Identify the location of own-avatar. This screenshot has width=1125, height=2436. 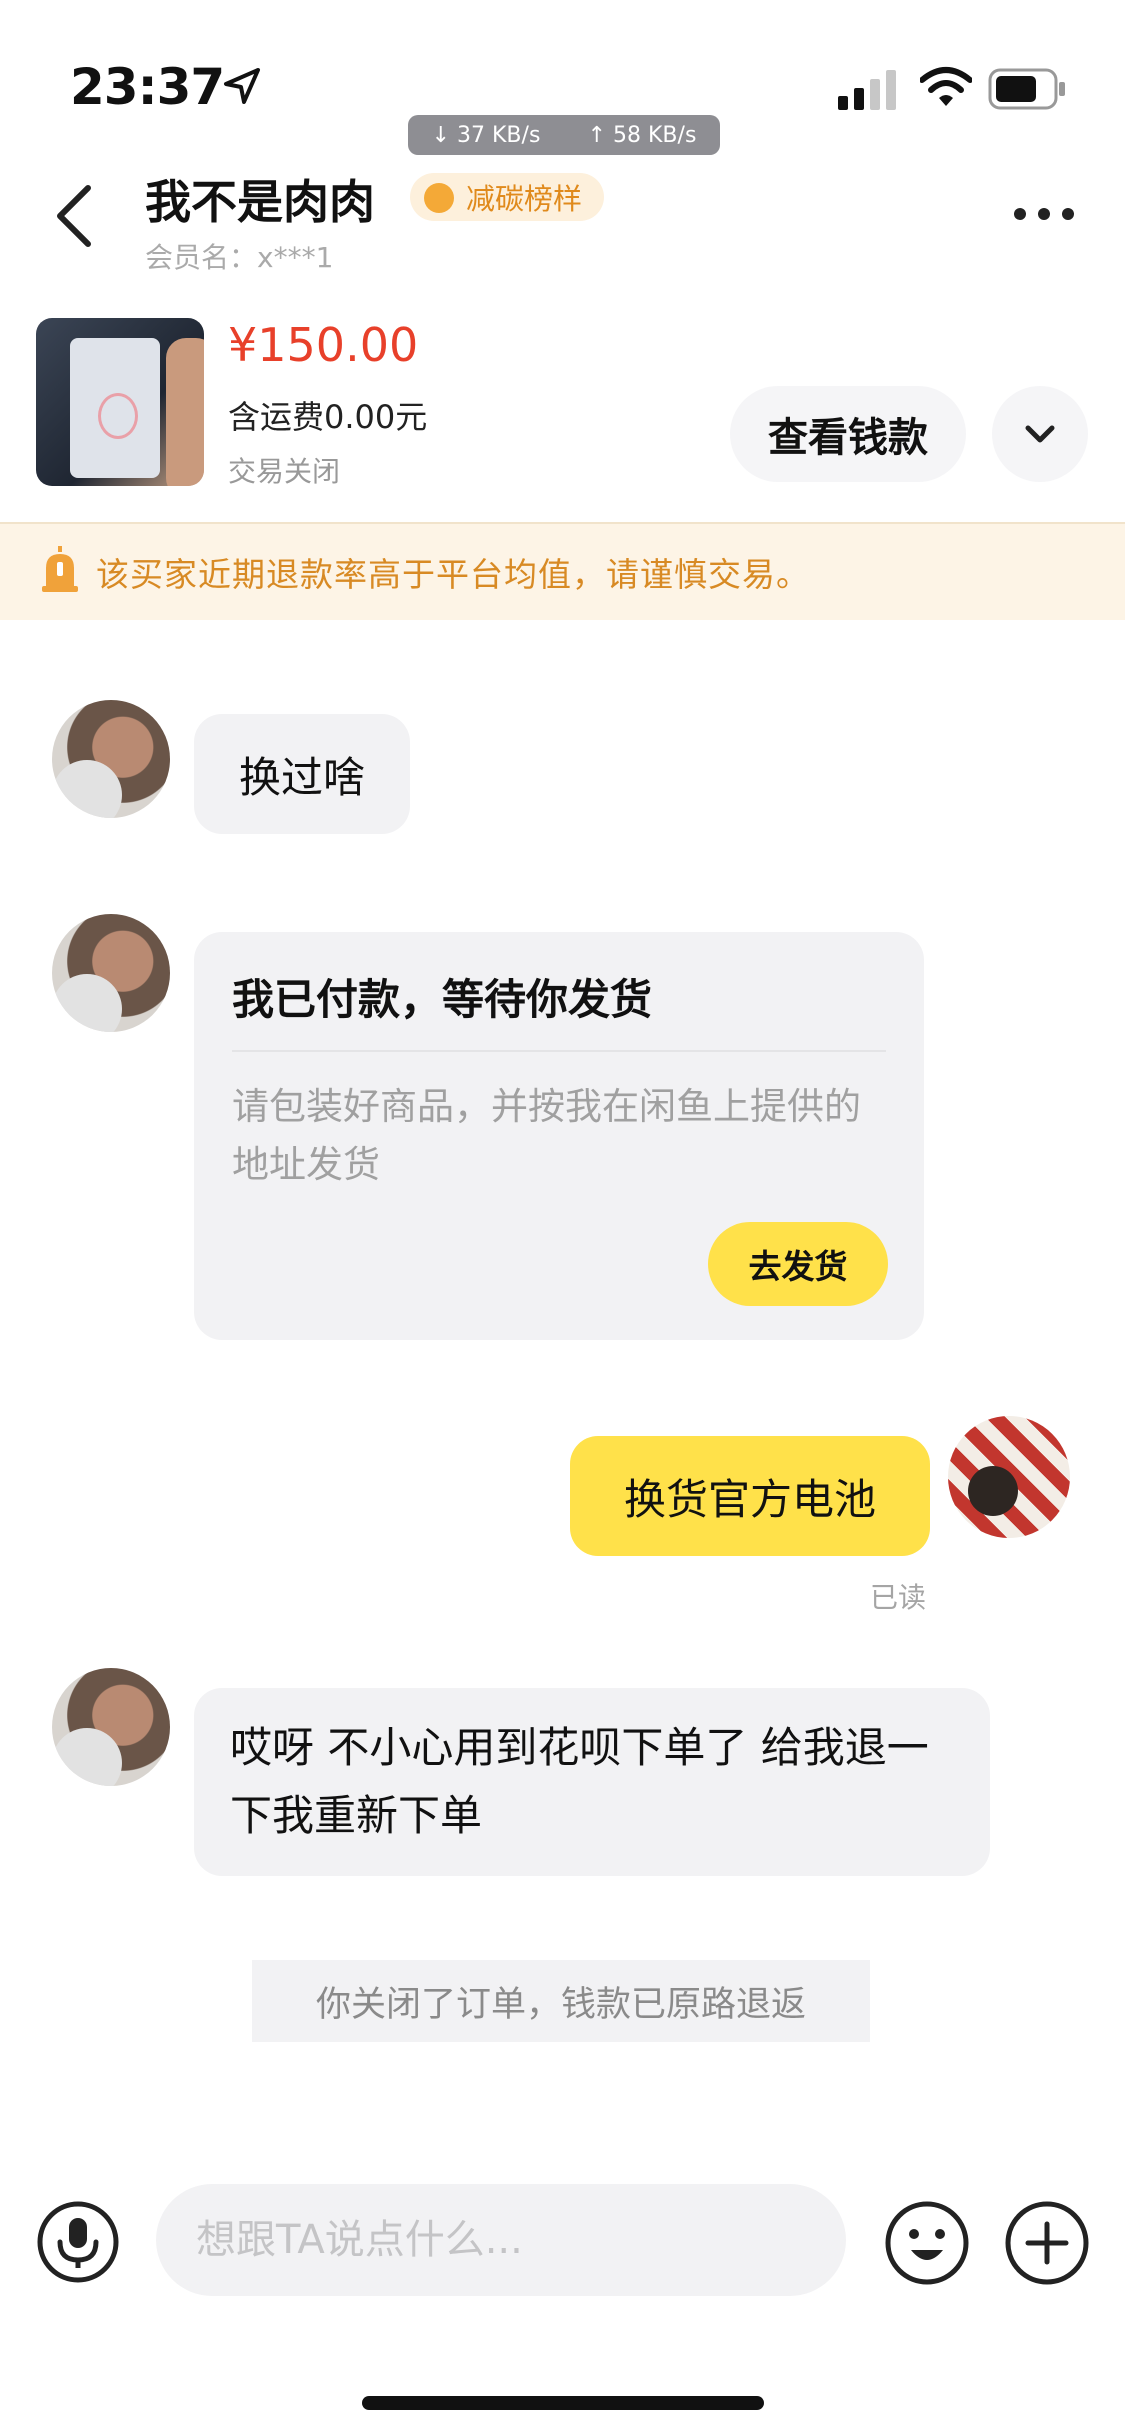
(1009, 1477).